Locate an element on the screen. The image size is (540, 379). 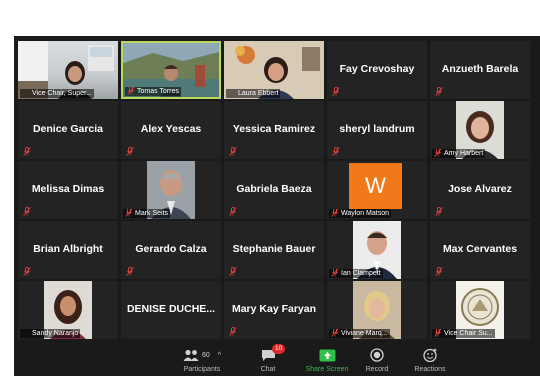
participant-tile-amy-harbert: Amy Harbert is located at coordinates (480, 130).